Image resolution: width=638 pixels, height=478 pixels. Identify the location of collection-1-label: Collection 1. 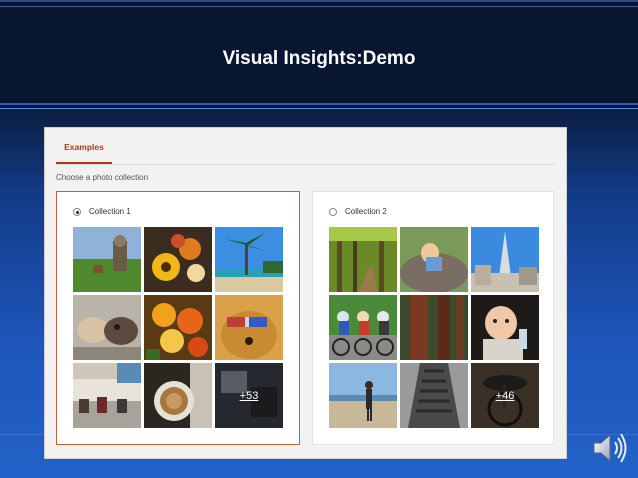
(110, 211).